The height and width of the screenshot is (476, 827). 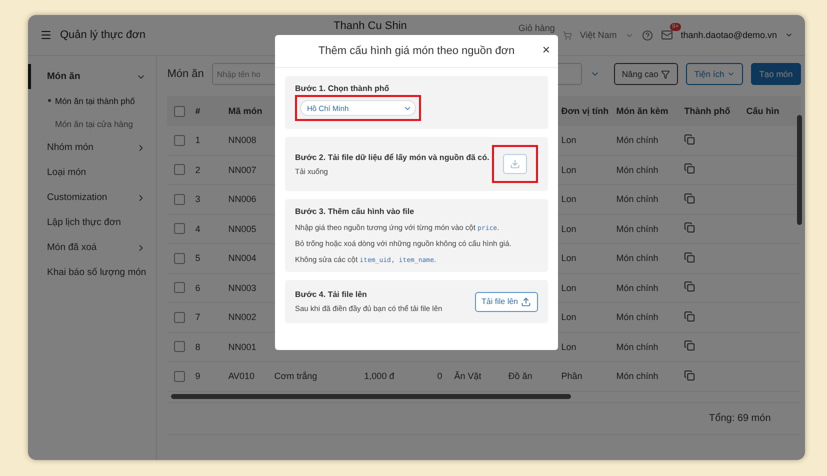 I want to click on step-title: Bước 2. Tải file dữ liệu để lấy món và nguồn đã có., so click(x=392, y=157).